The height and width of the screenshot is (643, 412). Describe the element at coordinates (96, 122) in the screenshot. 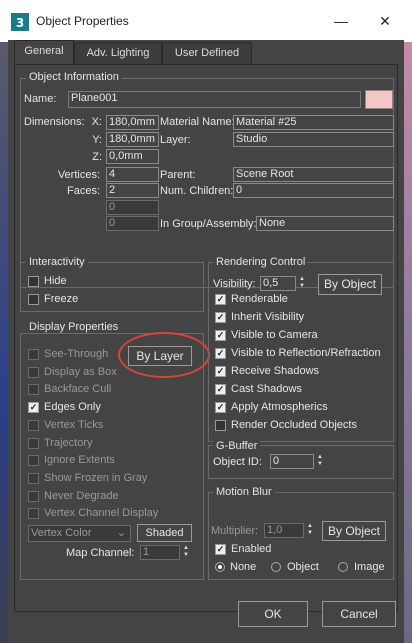

I see `x-label: X:` at that location.